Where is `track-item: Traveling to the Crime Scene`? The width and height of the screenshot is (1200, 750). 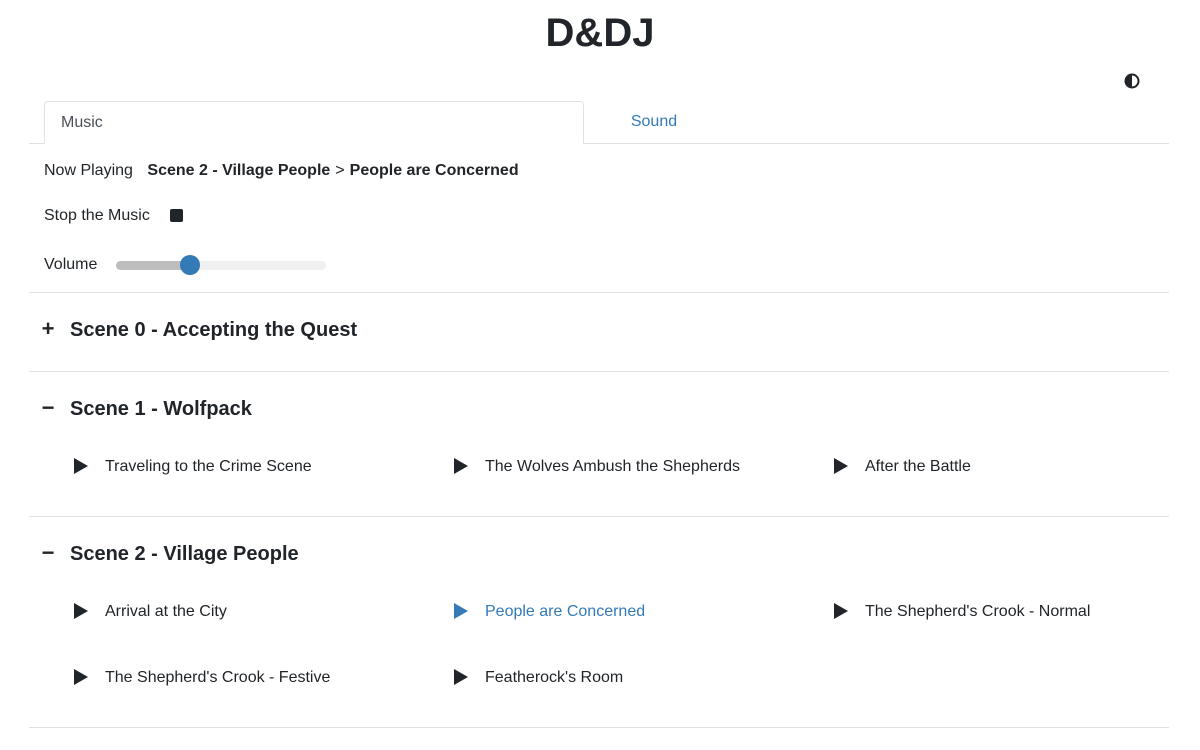 track-item: Traveling to the Crime Scene is located at coordinates (192, 467).